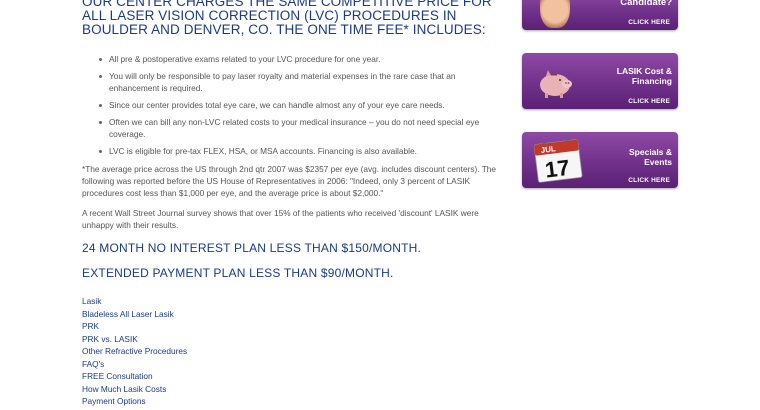 This screenshot has width=760, height=410. I want to click on link-payment-options: Payment Options, so click(114, 401).